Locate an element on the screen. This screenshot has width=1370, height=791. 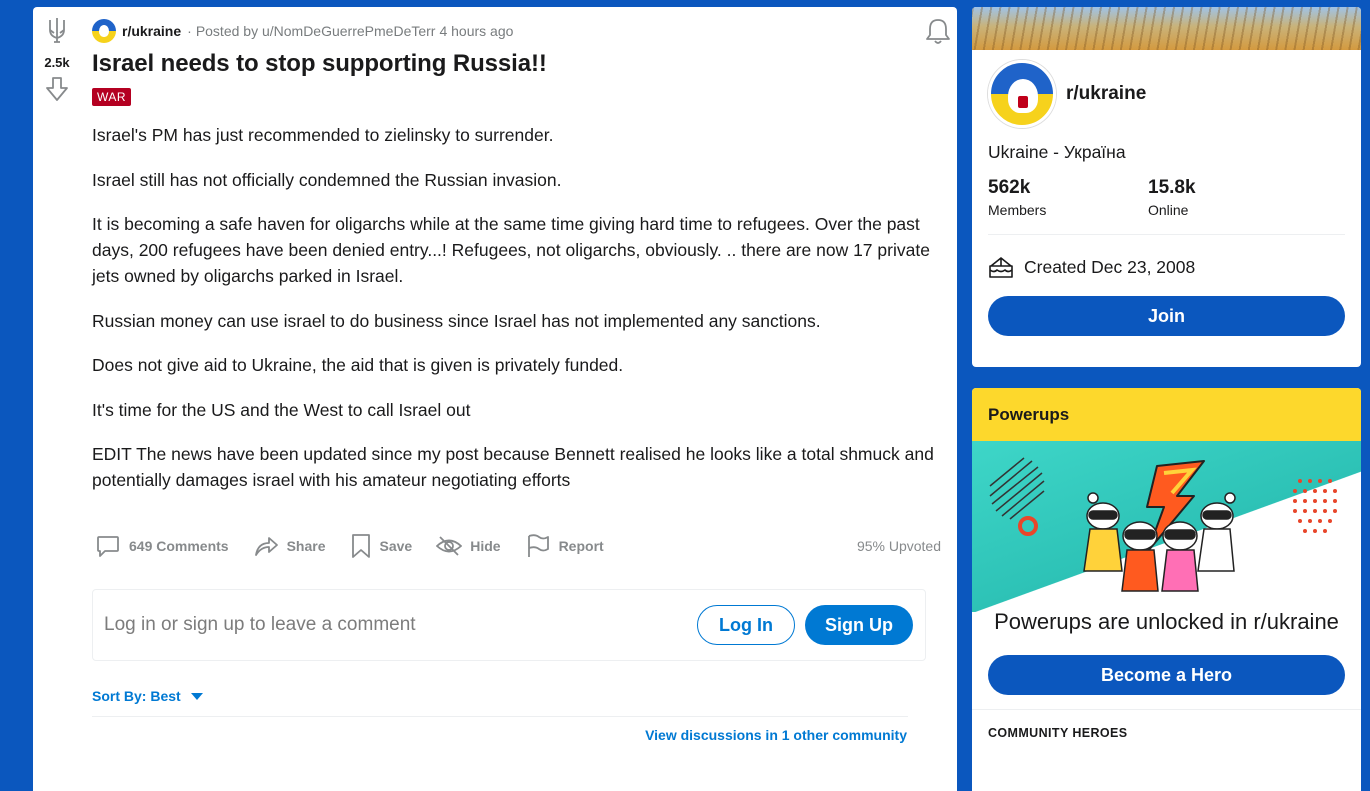
comment-prompt: Log in or sign up to leave a comment is located at coordinates (260, 624).